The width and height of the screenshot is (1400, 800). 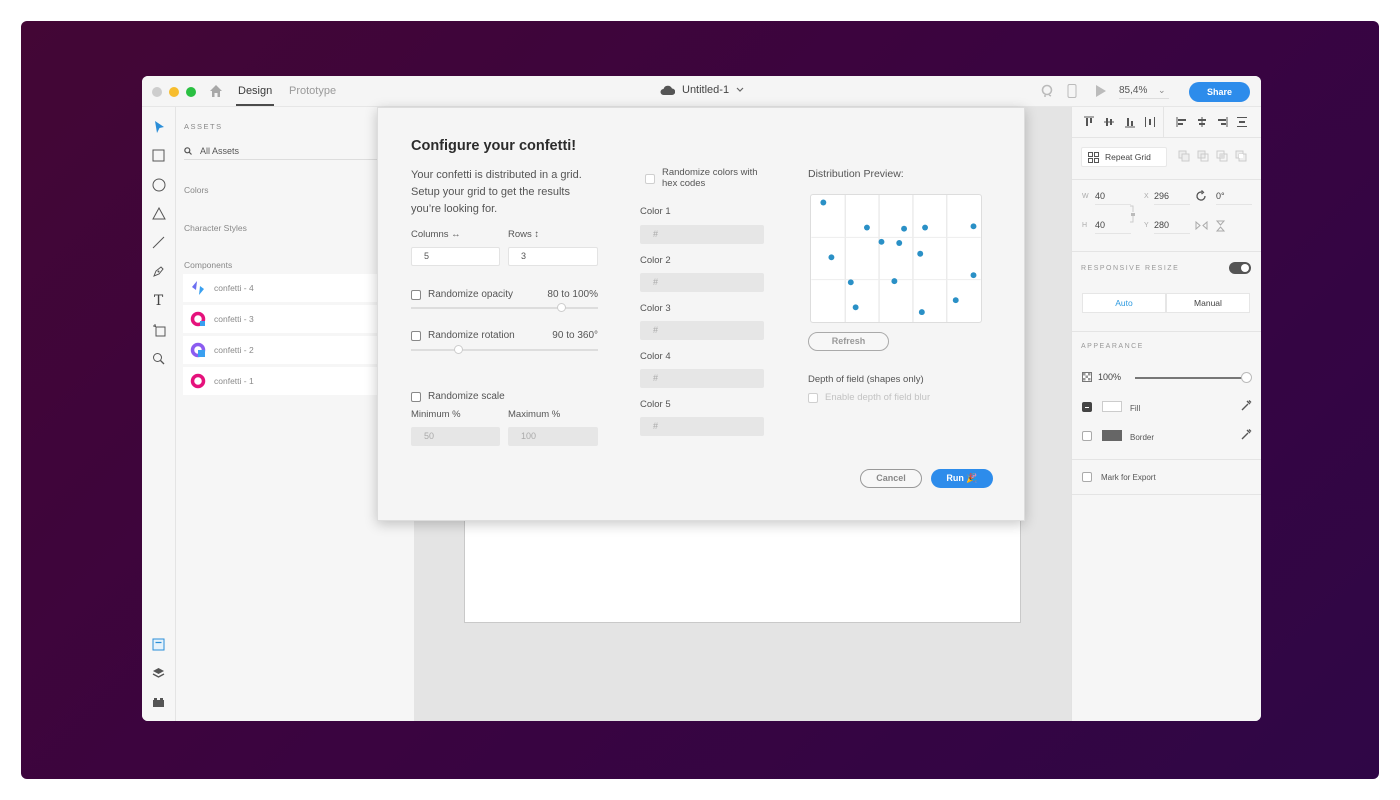 I want to click on boolean-intersect-icon, so click(x=1222, y=156).